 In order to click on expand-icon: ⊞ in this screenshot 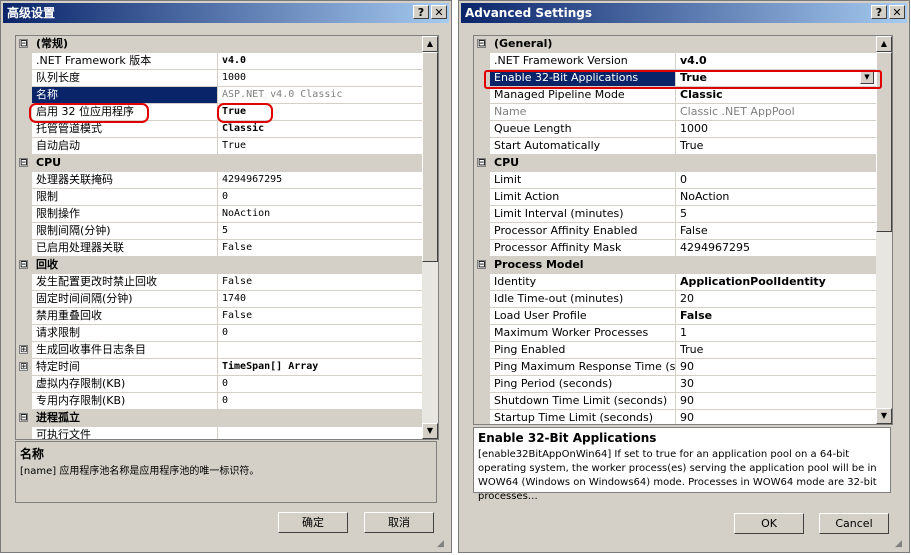, I will do `click(23, 367)`.